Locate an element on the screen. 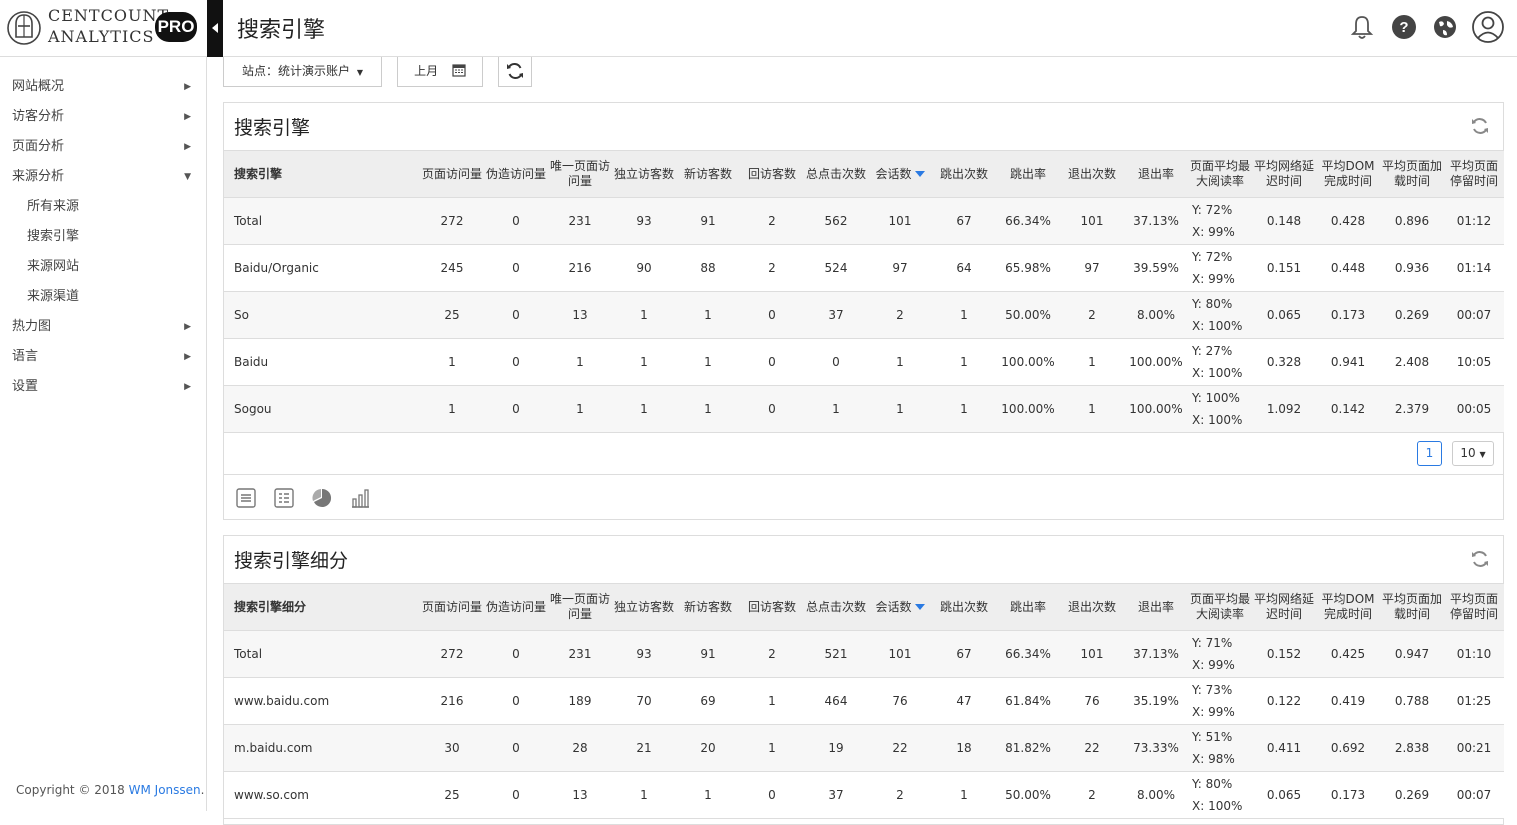 This screenshot has height=825, width=1517. table-cell: 2.379 is located at coordinates (1412, 409).